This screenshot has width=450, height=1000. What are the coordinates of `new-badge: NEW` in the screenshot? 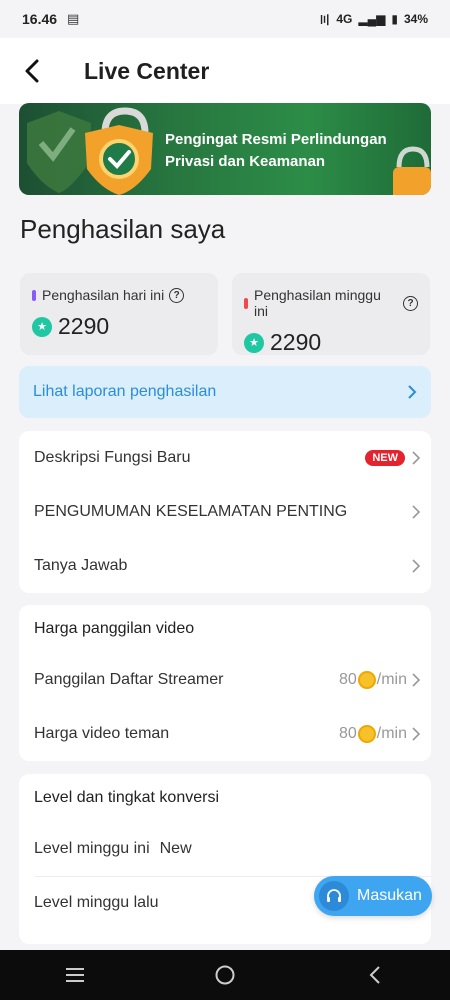 It's located at (385, 458).